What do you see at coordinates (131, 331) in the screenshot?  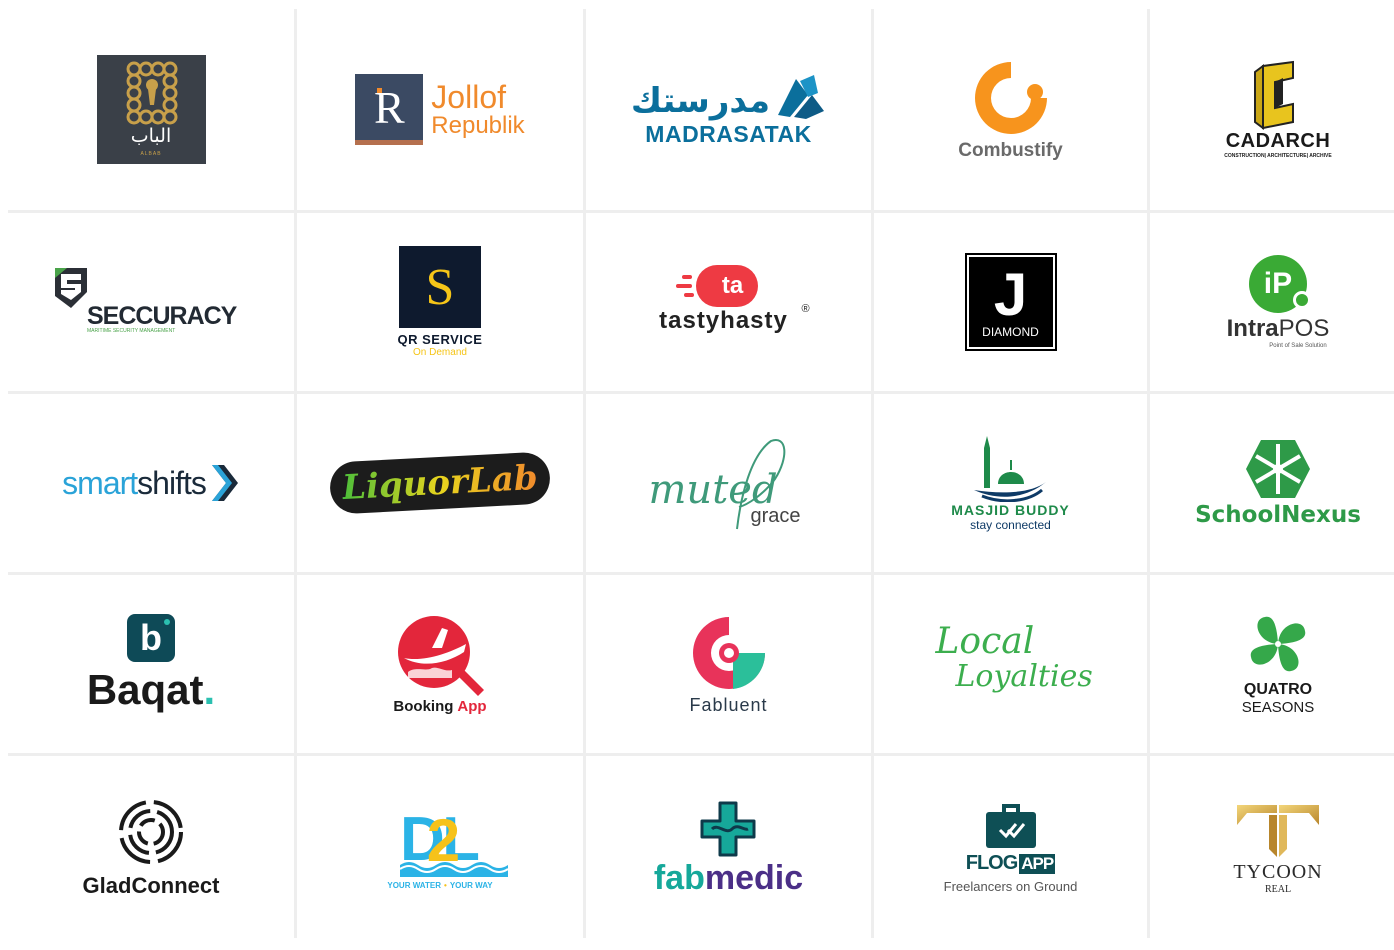 I see `seccuracy-tagline: MARITIME SECURITY MANAGEMENT` at bounding box center [131, 331].